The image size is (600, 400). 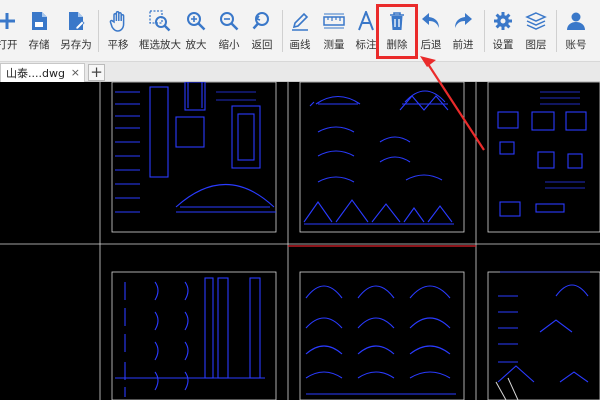 What do you see at coordinates (75, 72) in the screenshot?
I see `tab-close-icon: ×` at bounding box center [75, 72].